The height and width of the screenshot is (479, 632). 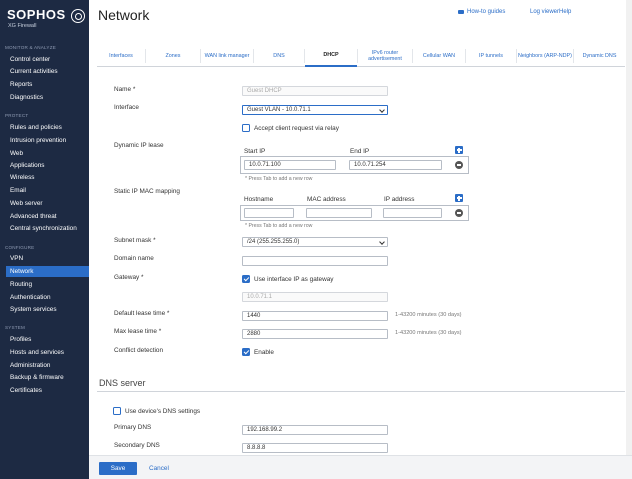 I want to click on dns-section-title: DNS server, so click(x=122, y=383).